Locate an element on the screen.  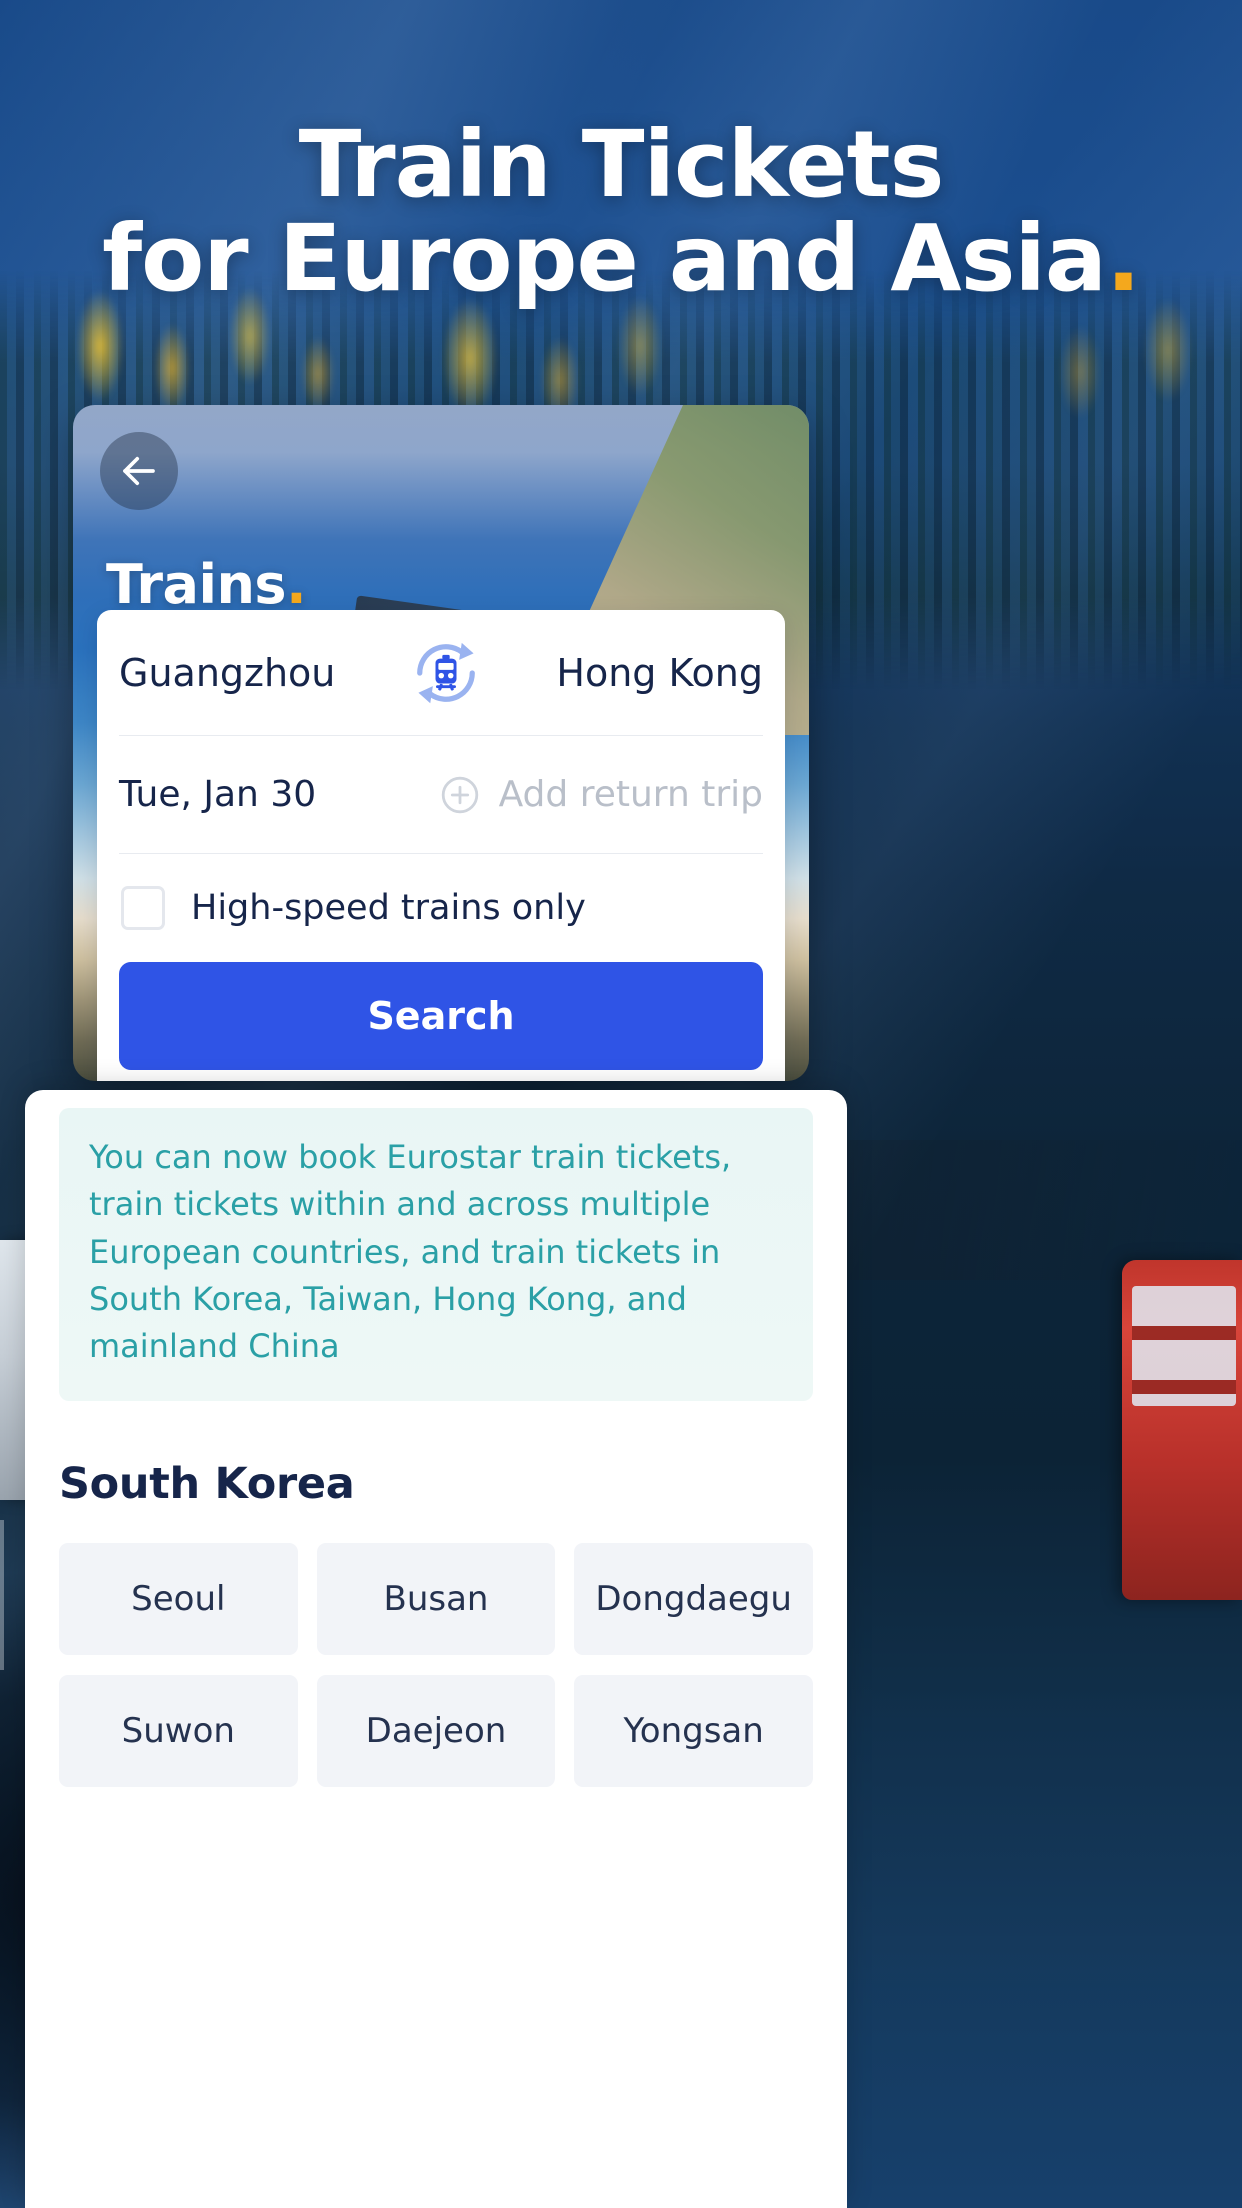
arrow-left-icon is located at coordinates (139, 471).